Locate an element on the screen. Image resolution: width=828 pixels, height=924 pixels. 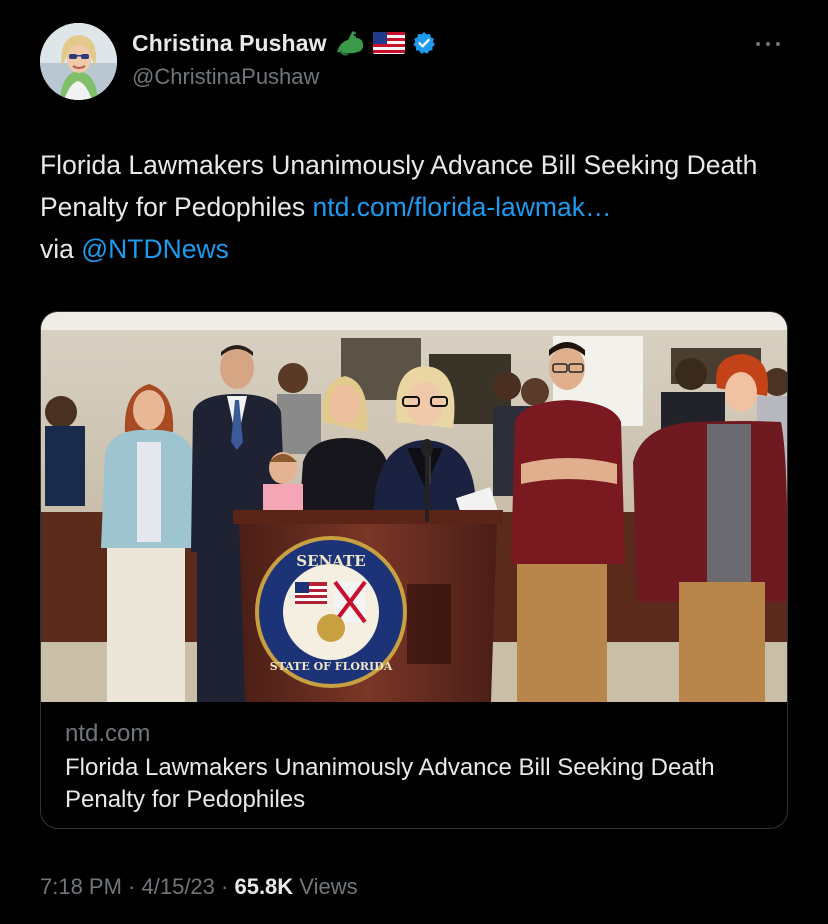
tweet-text-via: via is located at coordinates (61, 249).